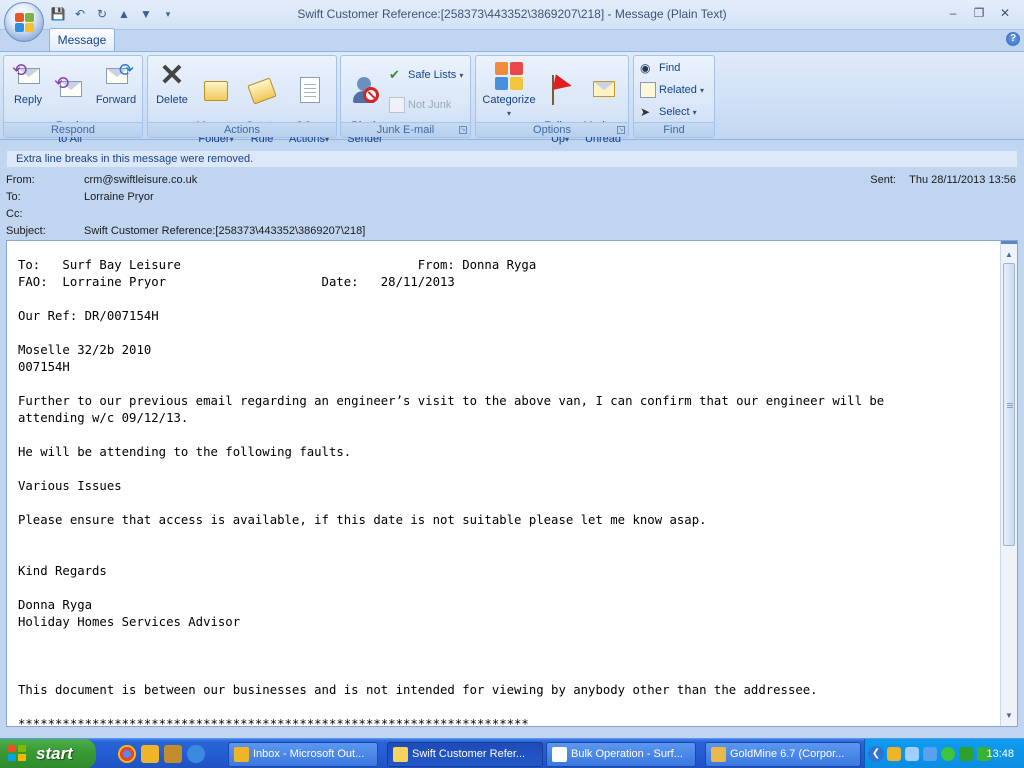  What do you see at coordinates (876, 754) in the screenshot?
I see `tray-expand-icon: ❮` at bounding box center [876, 754].